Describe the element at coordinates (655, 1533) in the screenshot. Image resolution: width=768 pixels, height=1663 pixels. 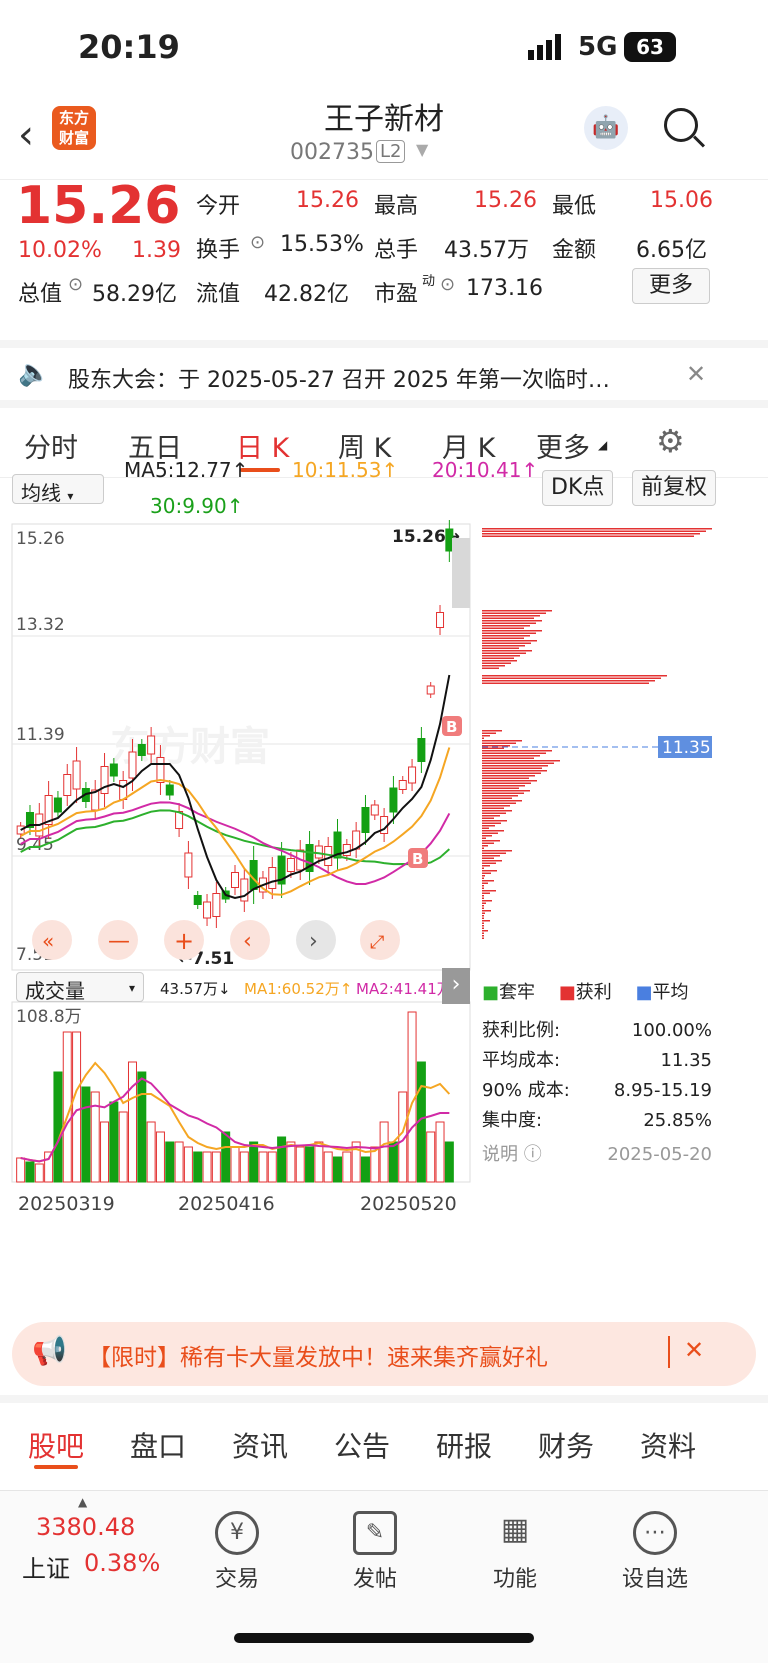
I see `more-icon: ⋯` at that location.